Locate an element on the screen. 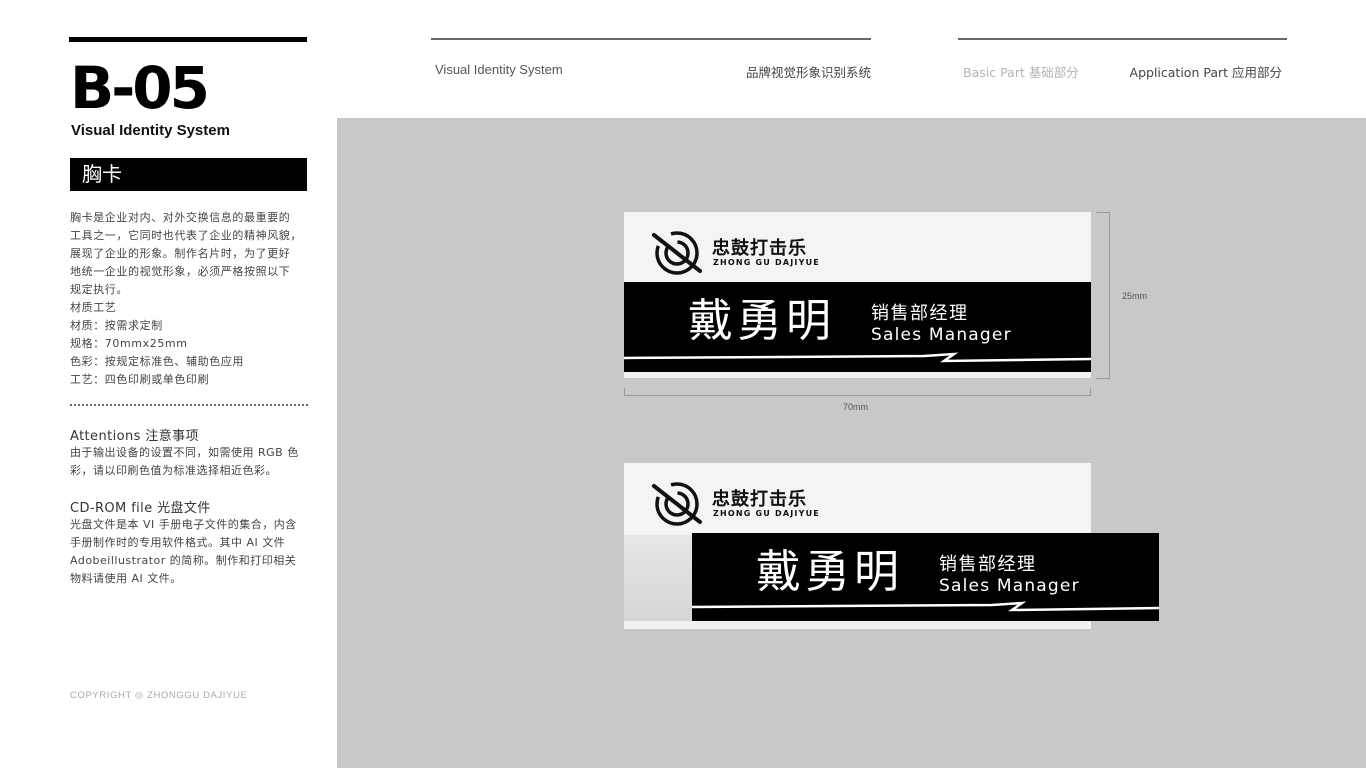 The width and height of the screenshot is (1366, 768). height-dimension-line is located at coordinates (1109, 295).